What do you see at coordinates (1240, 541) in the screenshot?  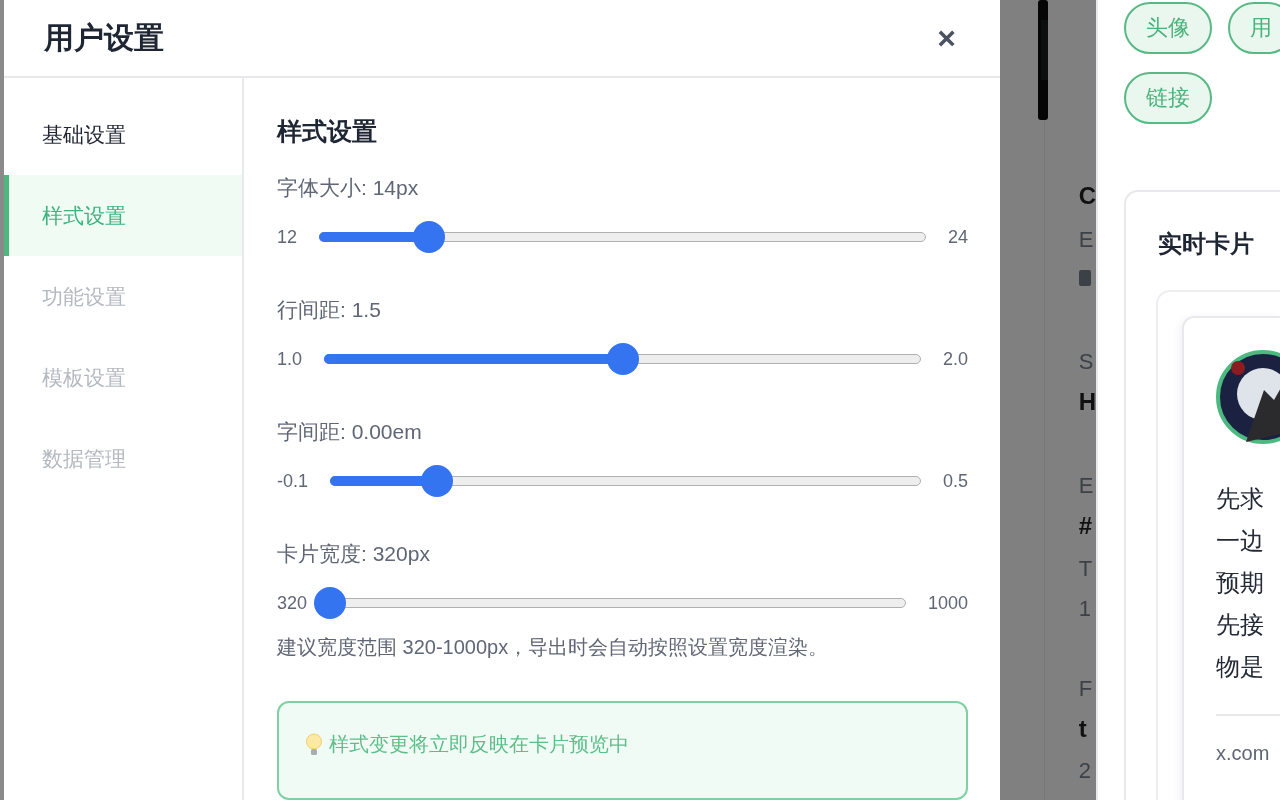 I see `tweet-text-line: 一边` at bounding box center [1240, 541].